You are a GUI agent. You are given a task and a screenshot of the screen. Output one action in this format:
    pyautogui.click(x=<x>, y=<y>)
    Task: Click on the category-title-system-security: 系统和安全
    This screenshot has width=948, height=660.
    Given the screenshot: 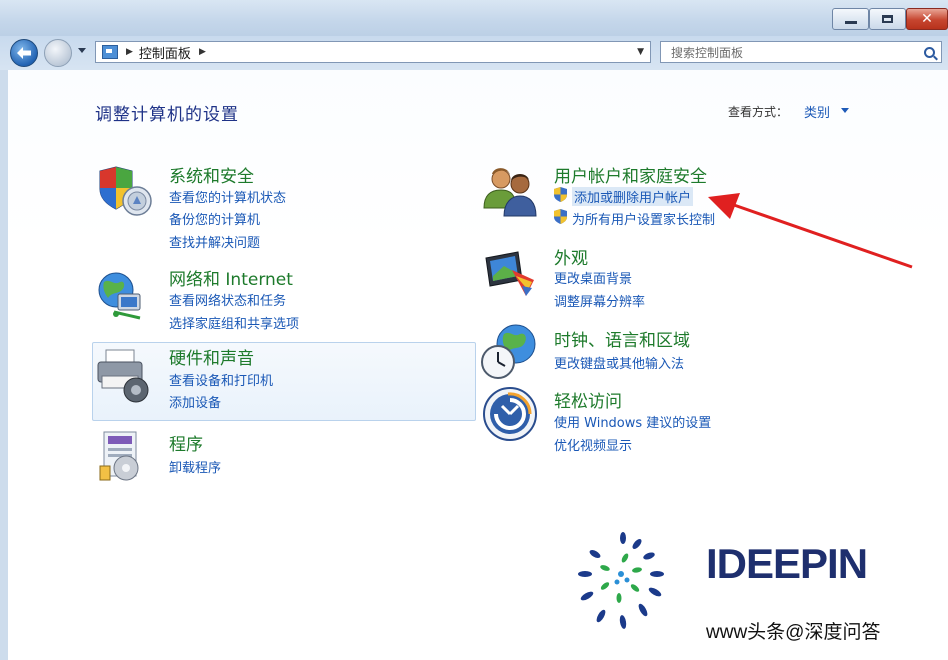 What is the action you would take?
    pyautogui.click(x=211, y=174)
    